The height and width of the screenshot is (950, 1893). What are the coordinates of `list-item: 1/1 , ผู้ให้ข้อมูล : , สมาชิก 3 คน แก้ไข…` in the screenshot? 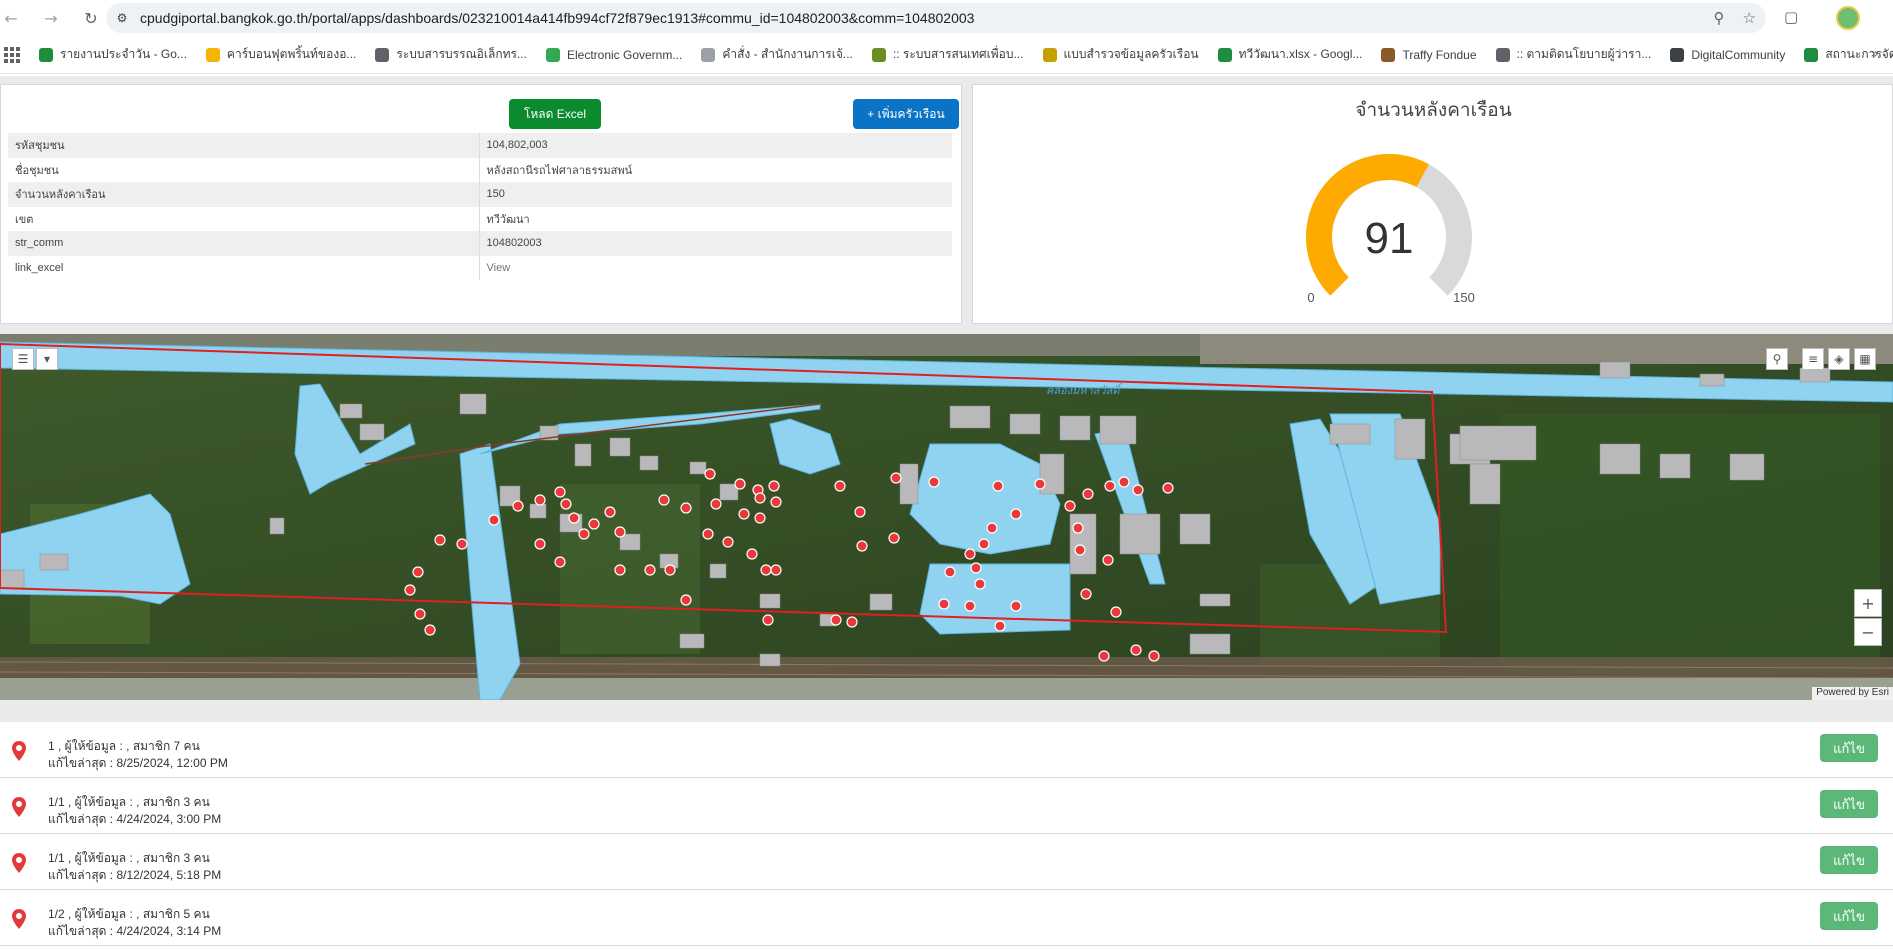 It's located at (946, 806).